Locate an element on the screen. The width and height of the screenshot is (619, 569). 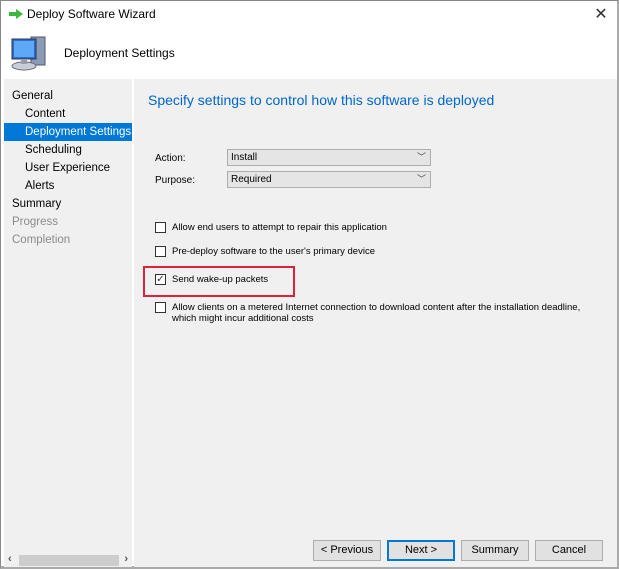
summary-button: Summary is located at coordinates (495, 550).